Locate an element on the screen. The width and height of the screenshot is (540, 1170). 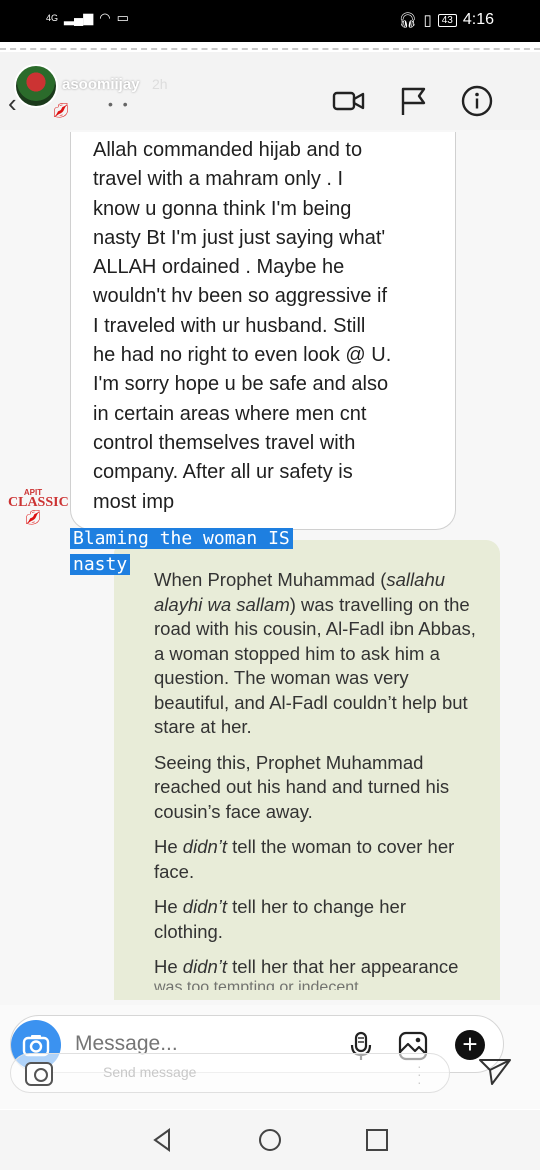
nav-home-icon is located at coordinates (270, 1140).